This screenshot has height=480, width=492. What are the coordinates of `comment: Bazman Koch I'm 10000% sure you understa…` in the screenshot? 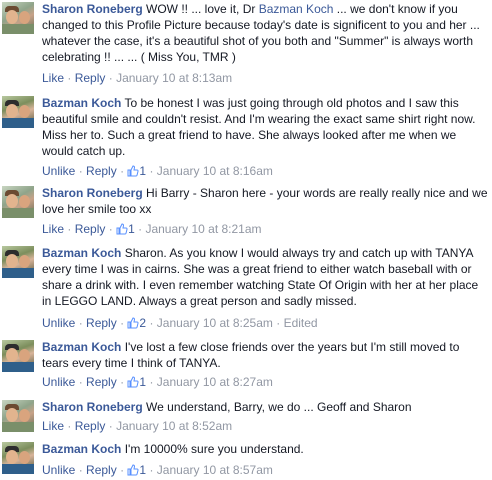 It's located at (246, 459).